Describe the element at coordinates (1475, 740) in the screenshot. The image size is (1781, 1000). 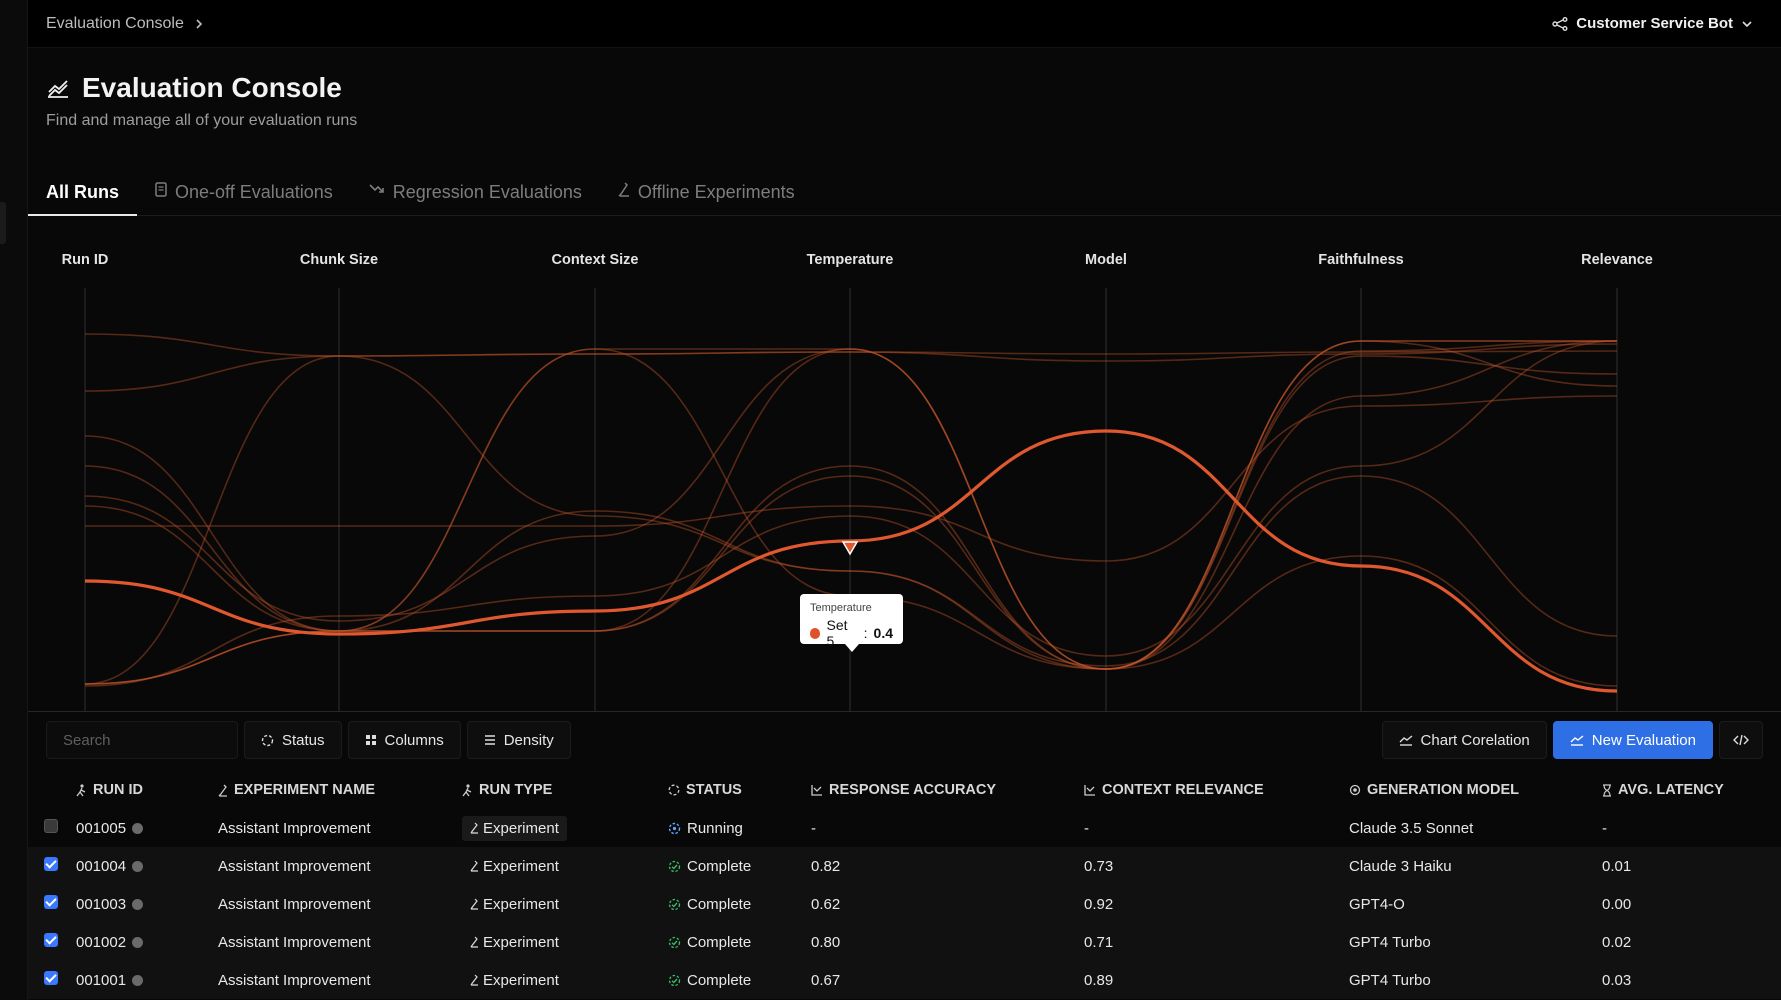
I see `chart-correlation-label: Chart Corelation` at that location.